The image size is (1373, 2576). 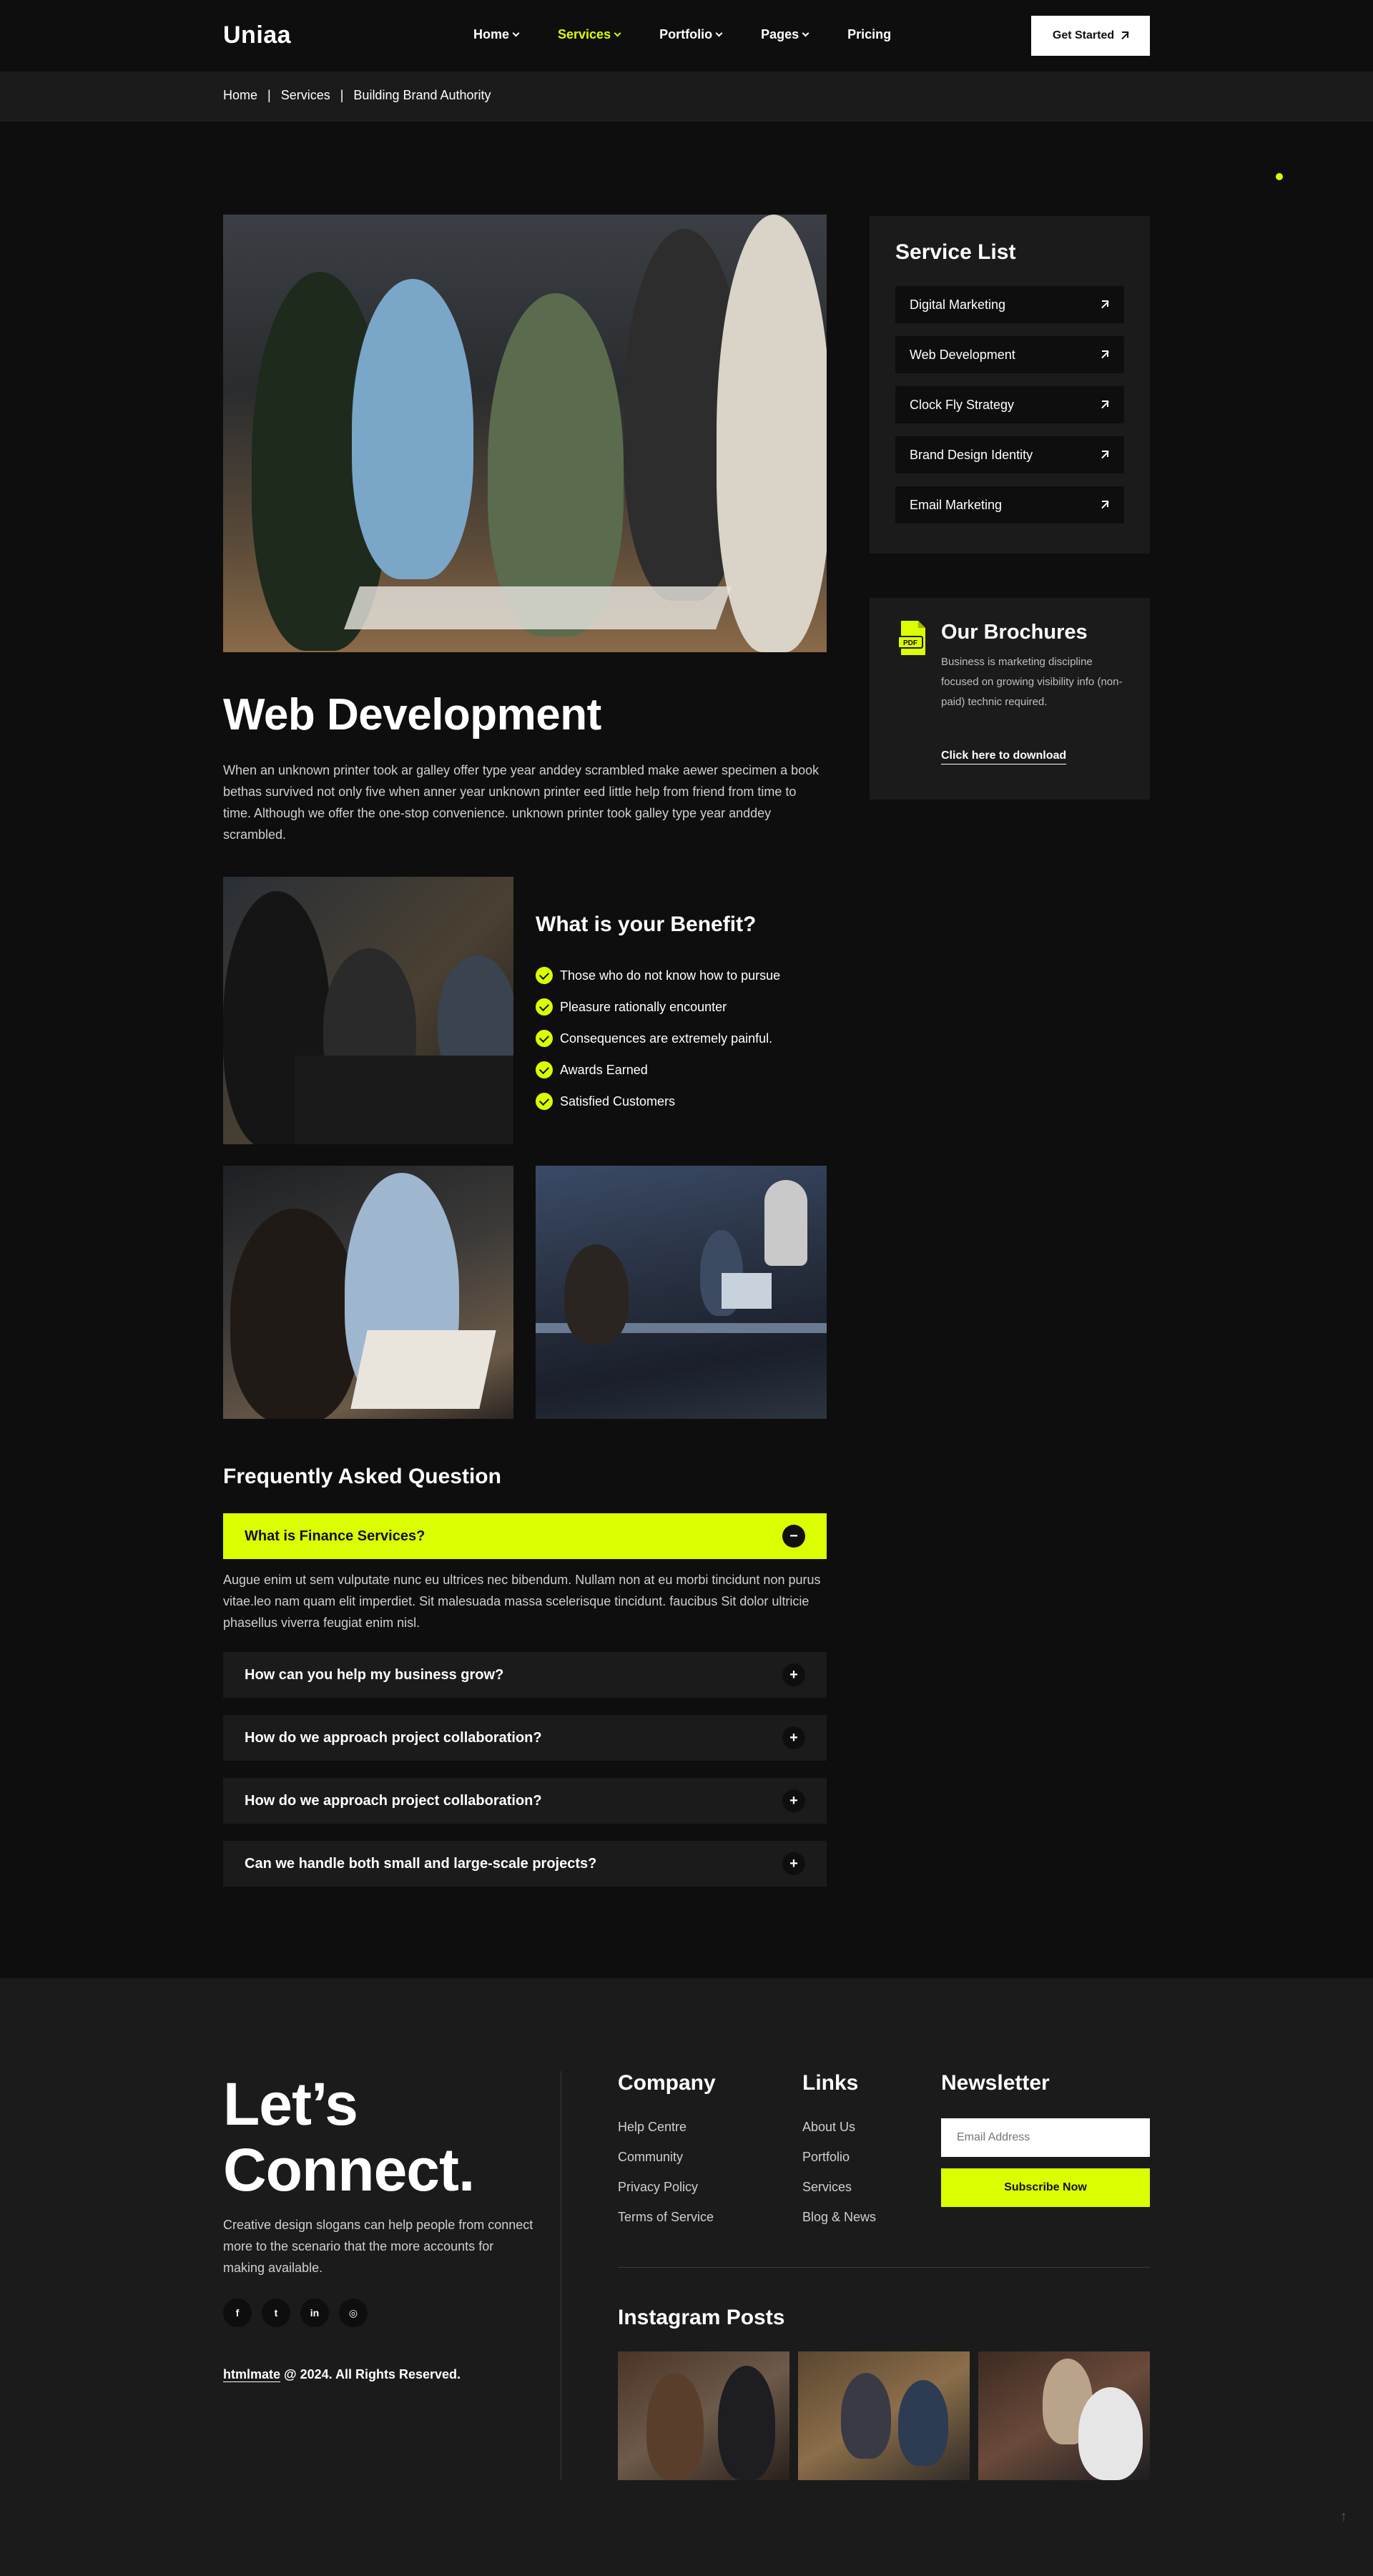 What do you see at coordinates (670, 976) in the screenshot?
I see `benefit-text: Those who do not know how to pursue` at bounding box center [670, 976].